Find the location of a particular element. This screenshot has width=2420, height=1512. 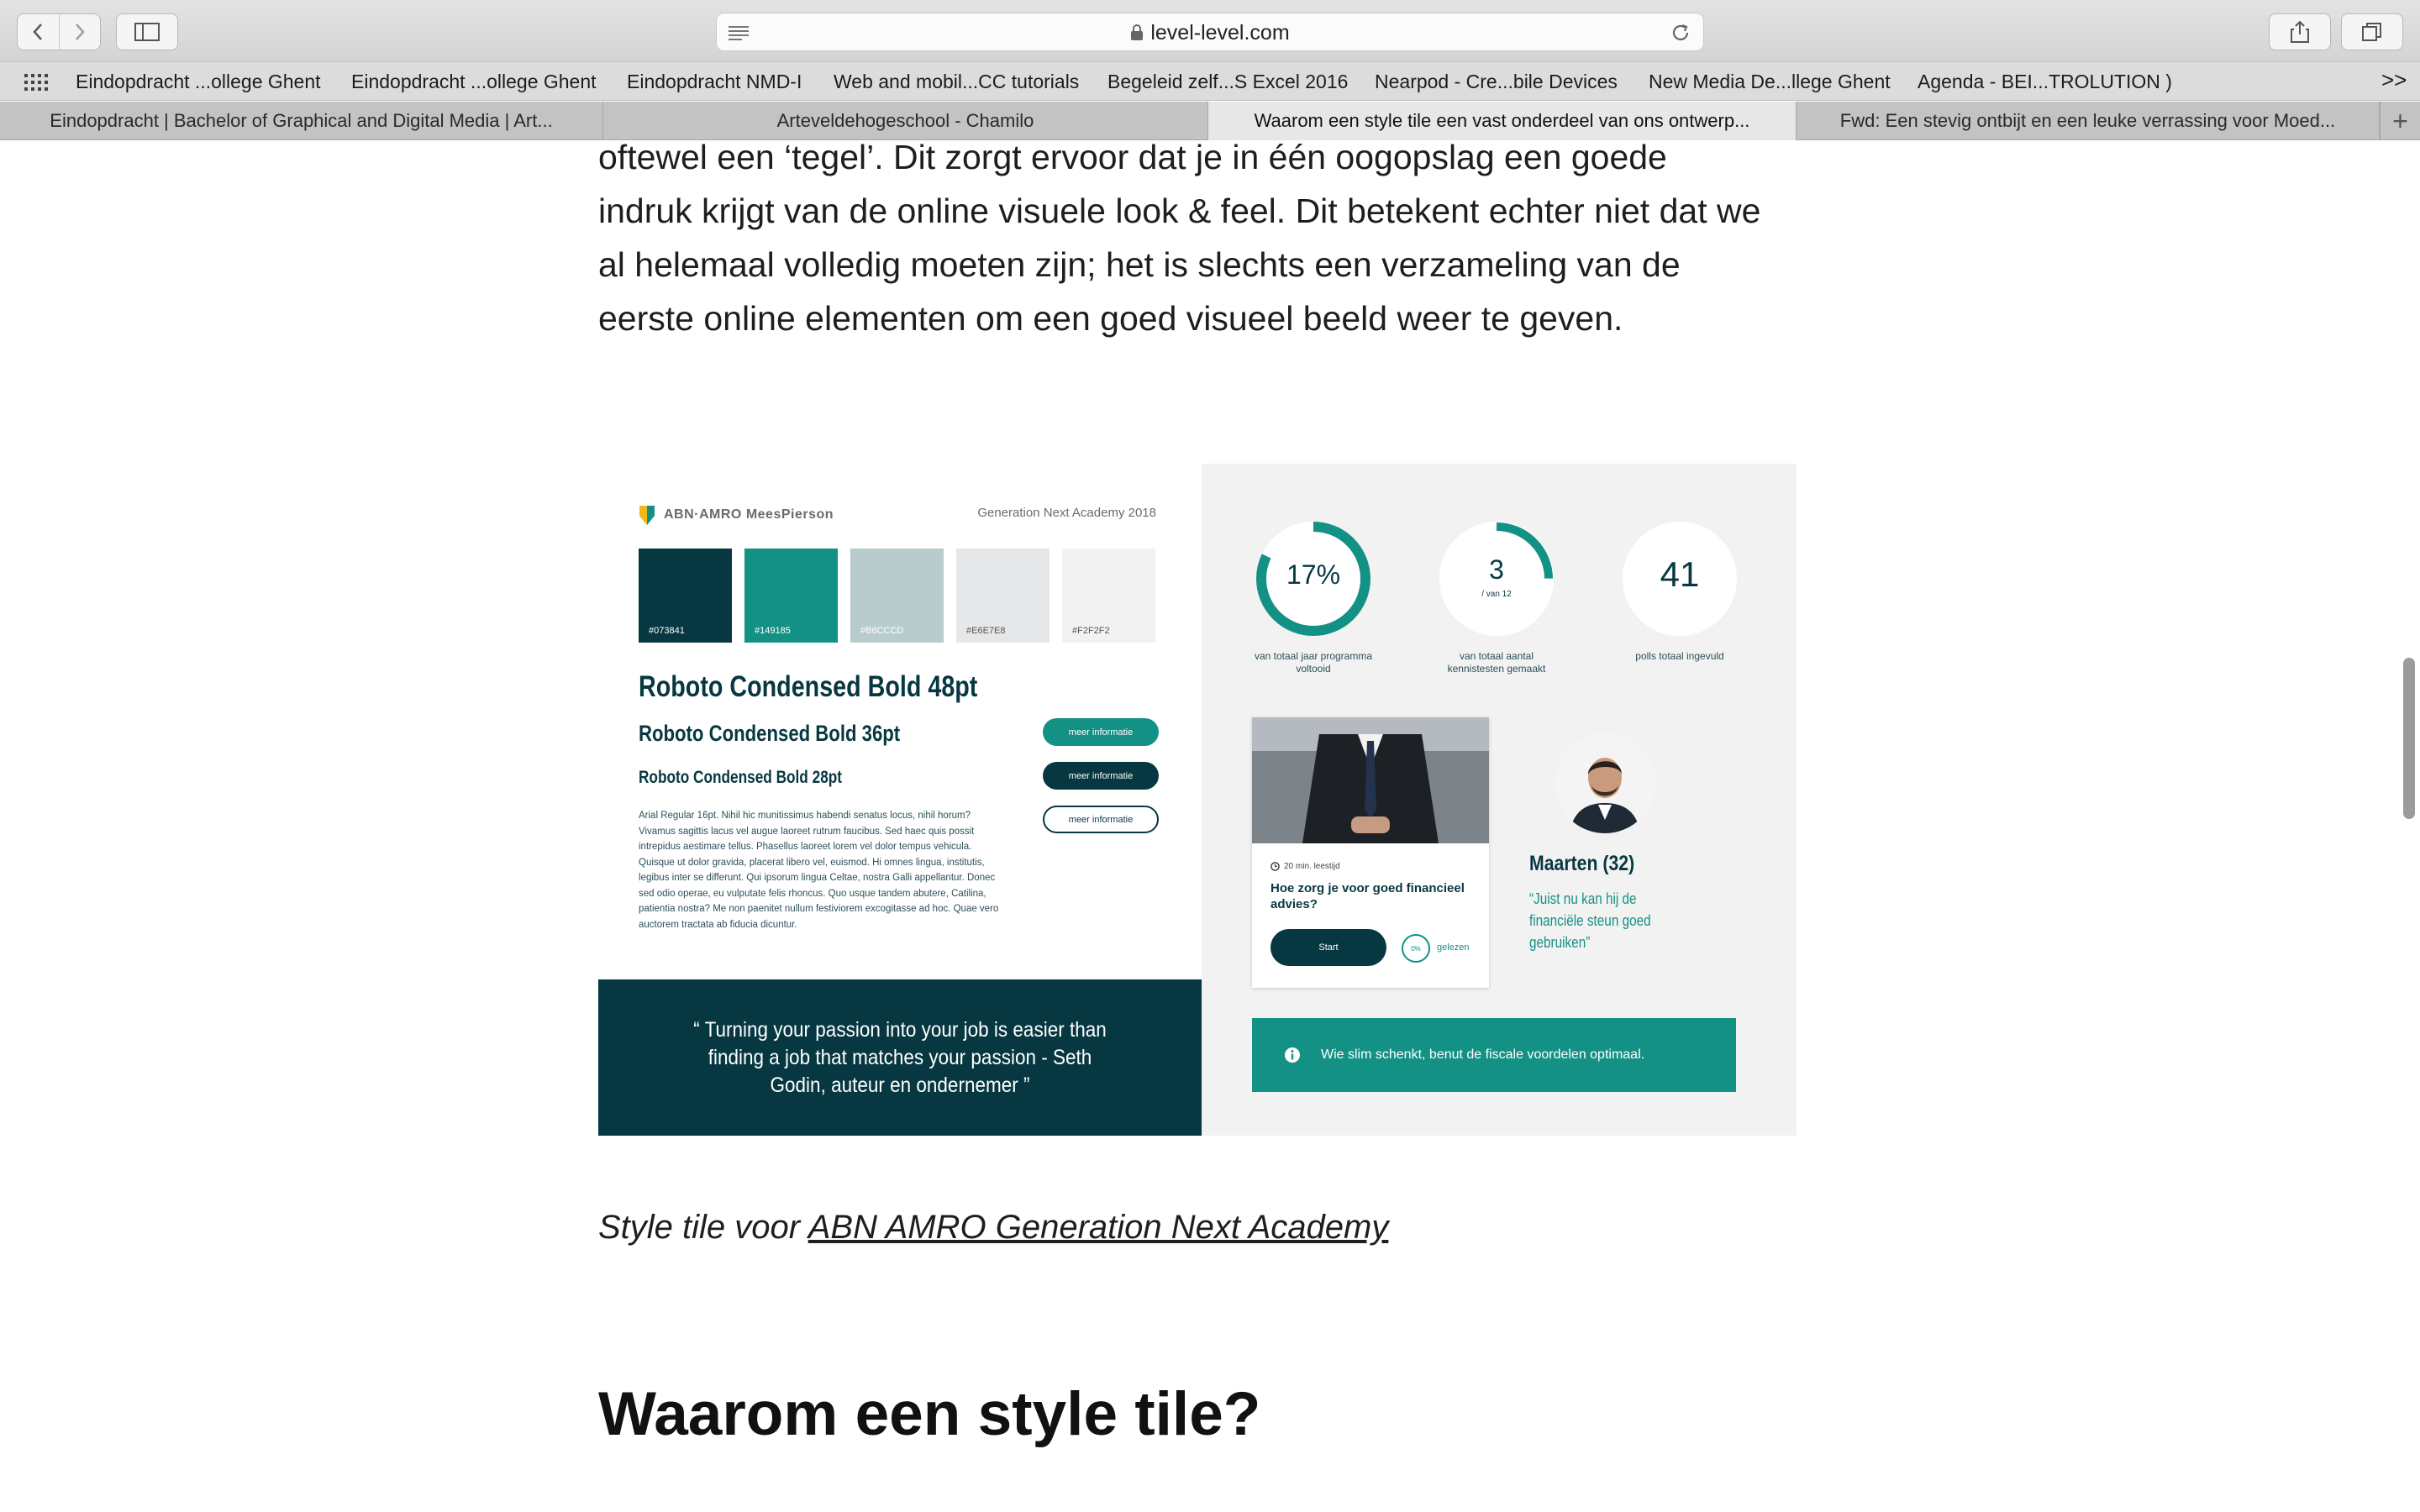

card-read-label: gelezen is located at coordinates (1453, 947).